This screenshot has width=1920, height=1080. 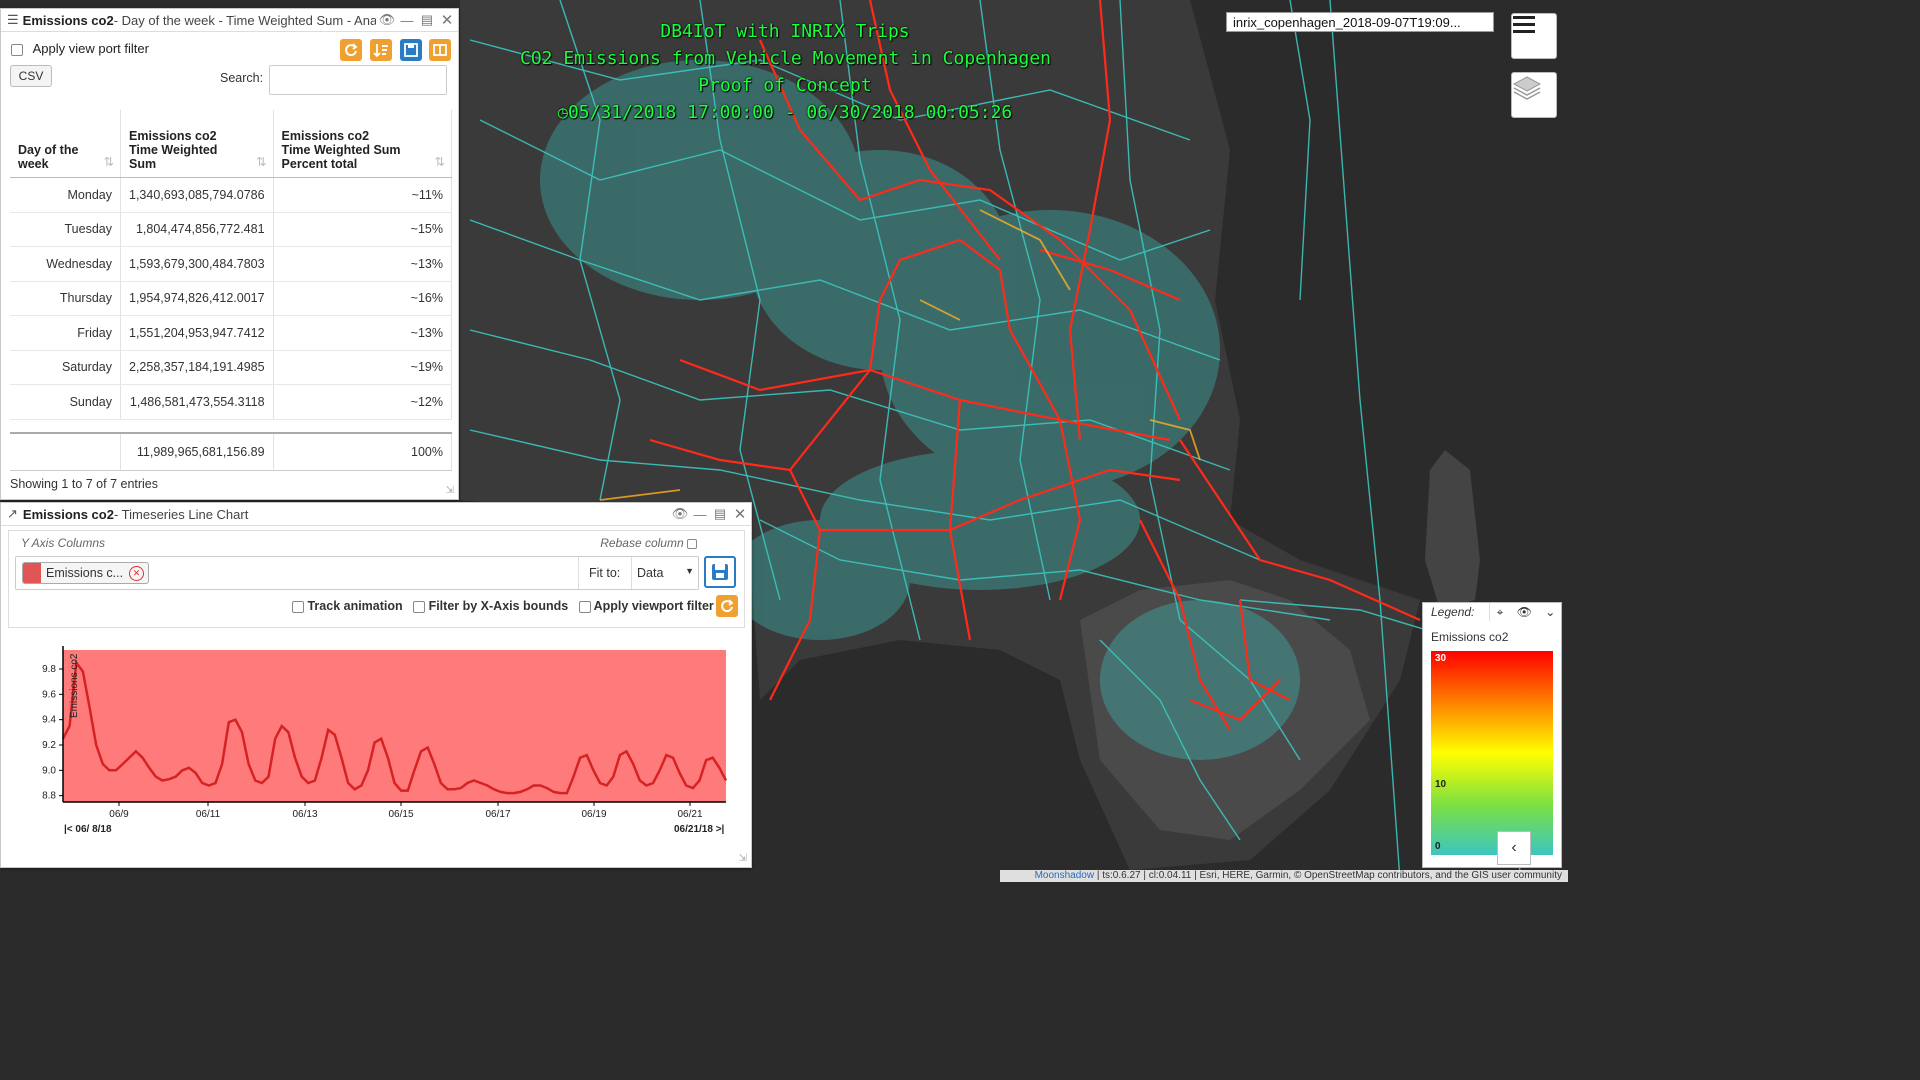 I want to click on y-axis-column-selector: Emissions c... ✕ Fit to: Data ▼, so click(x=357, y=573).